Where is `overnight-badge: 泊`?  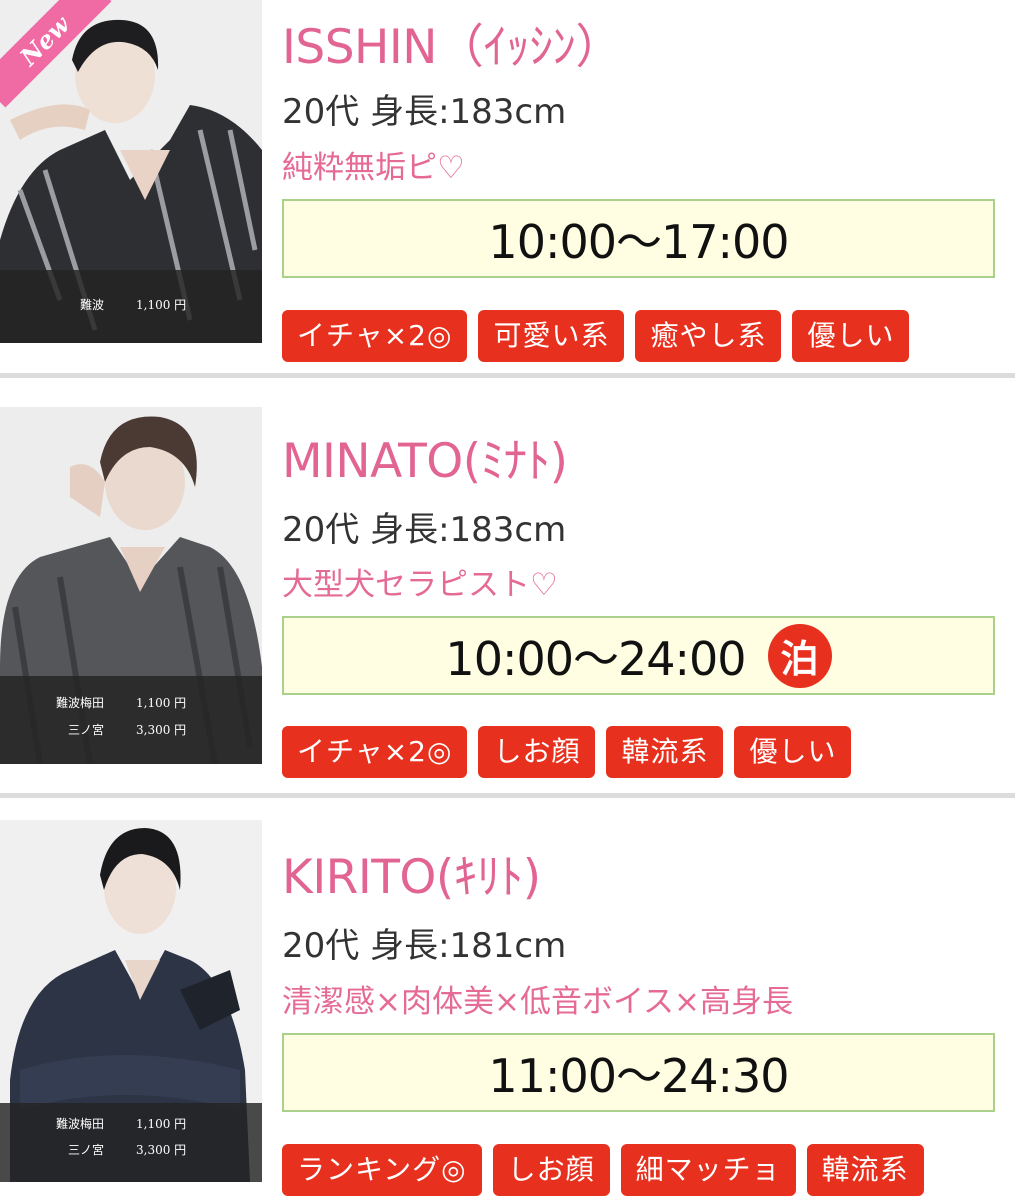 overnight-badge: 泊 is located at coordinates (799, 655).